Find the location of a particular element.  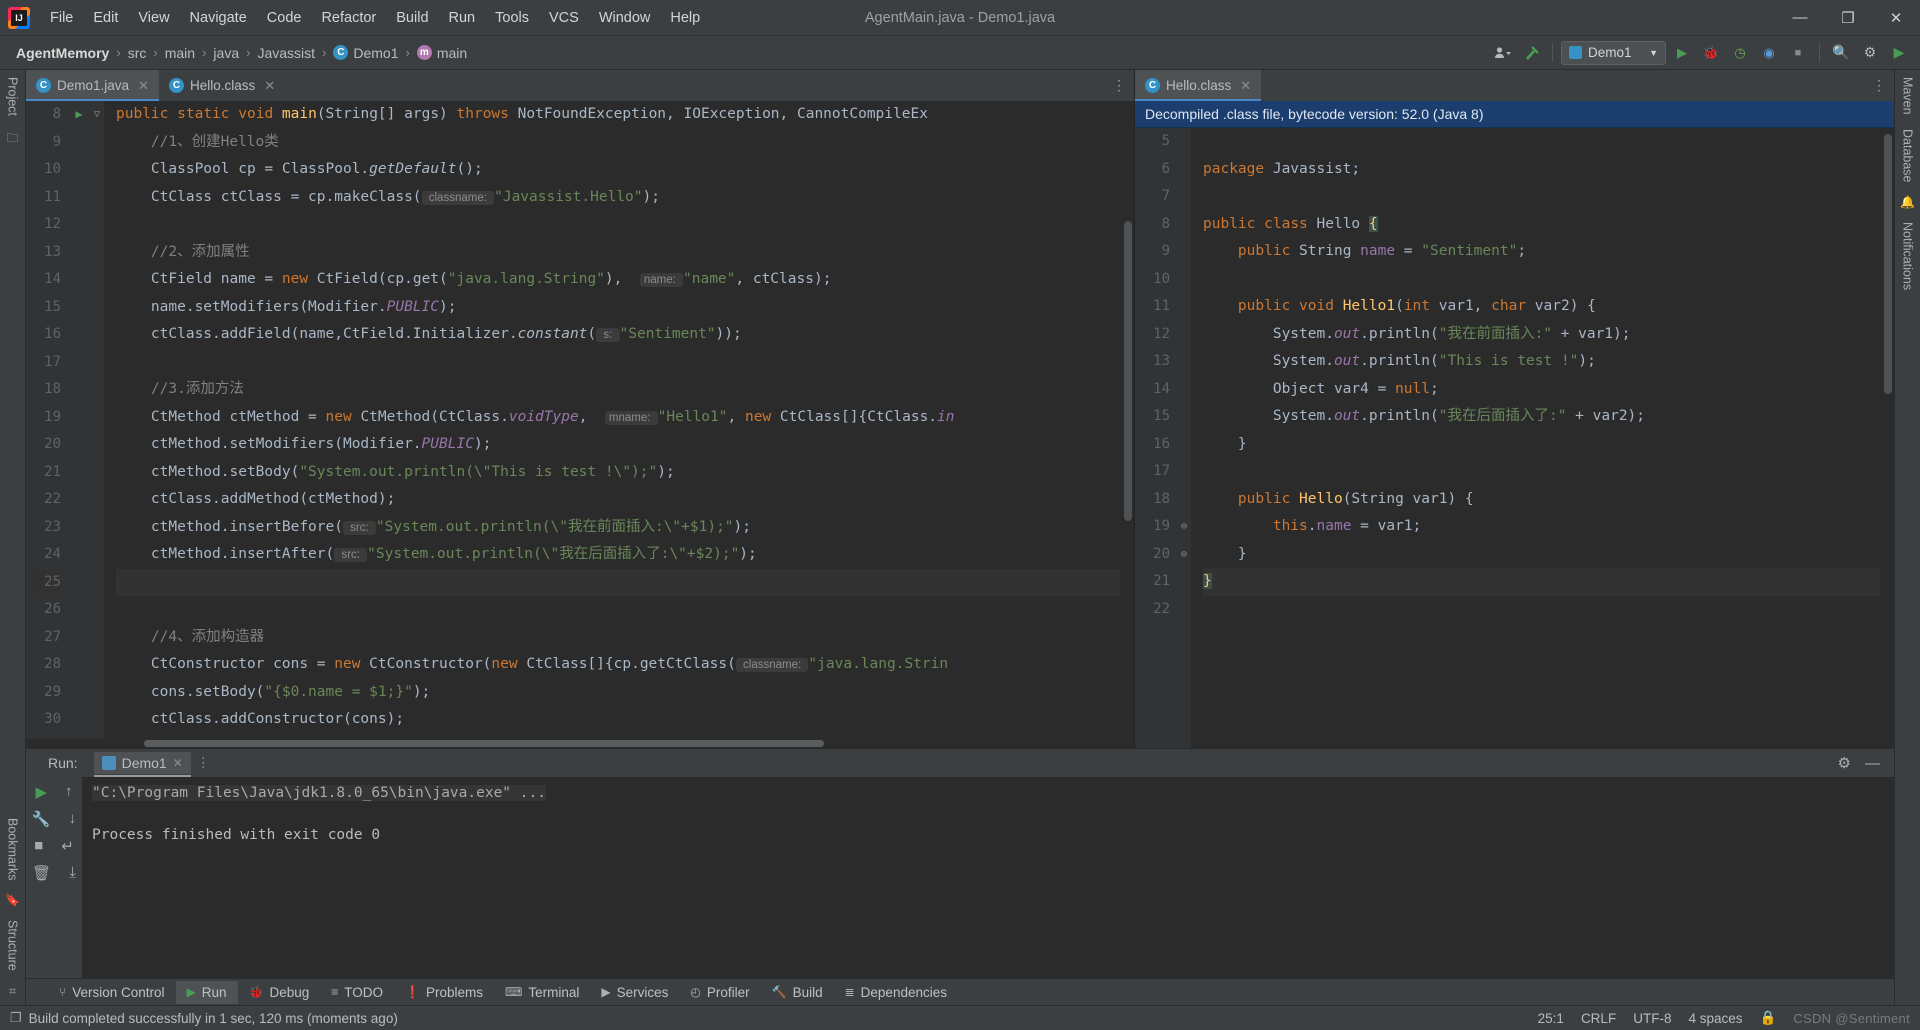

caret-position: 25:1 is located at coordinates (1551, 1018).